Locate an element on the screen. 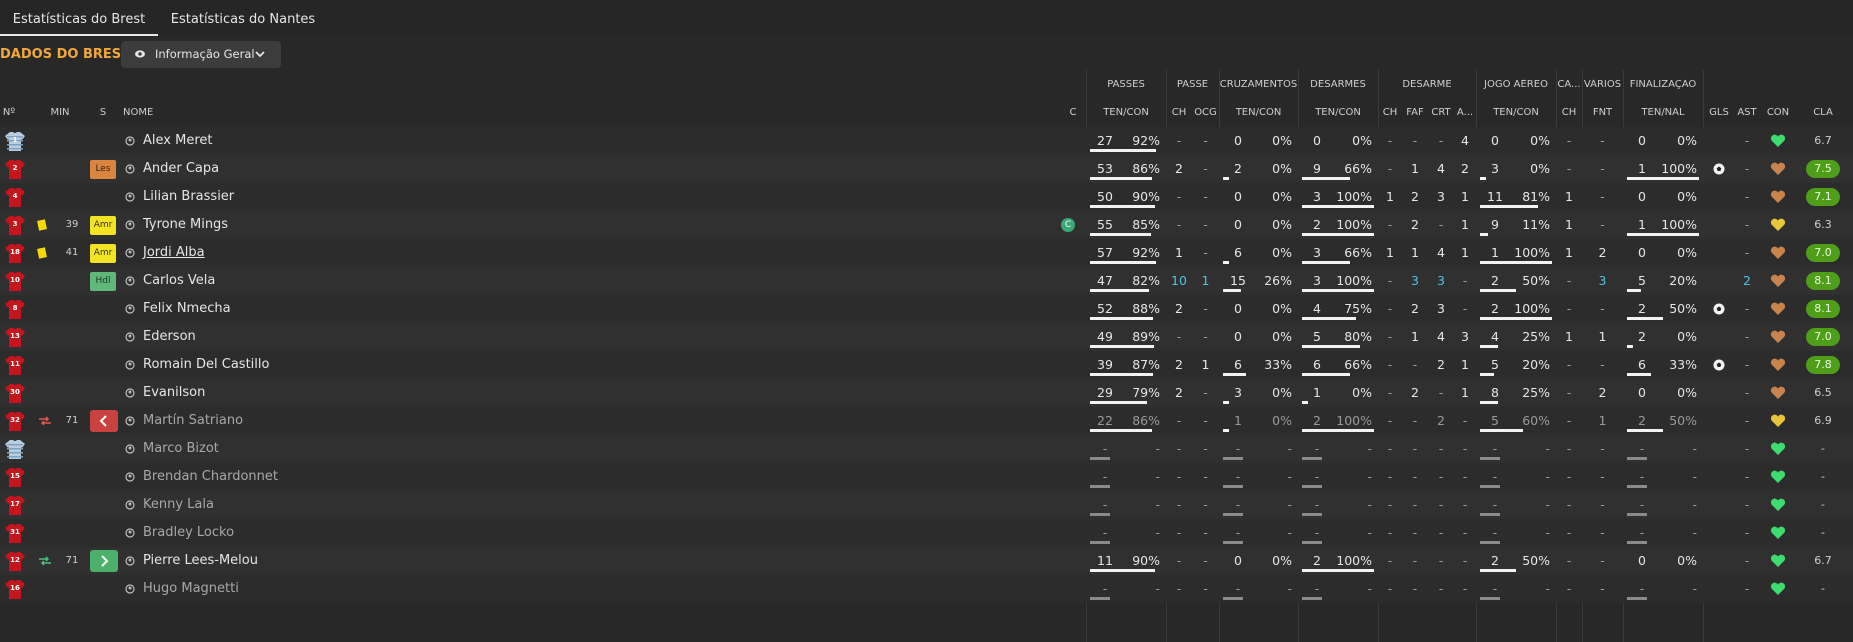  tab-brest-stats: Estatísticas do Brest is located at coordinates (79, 18).